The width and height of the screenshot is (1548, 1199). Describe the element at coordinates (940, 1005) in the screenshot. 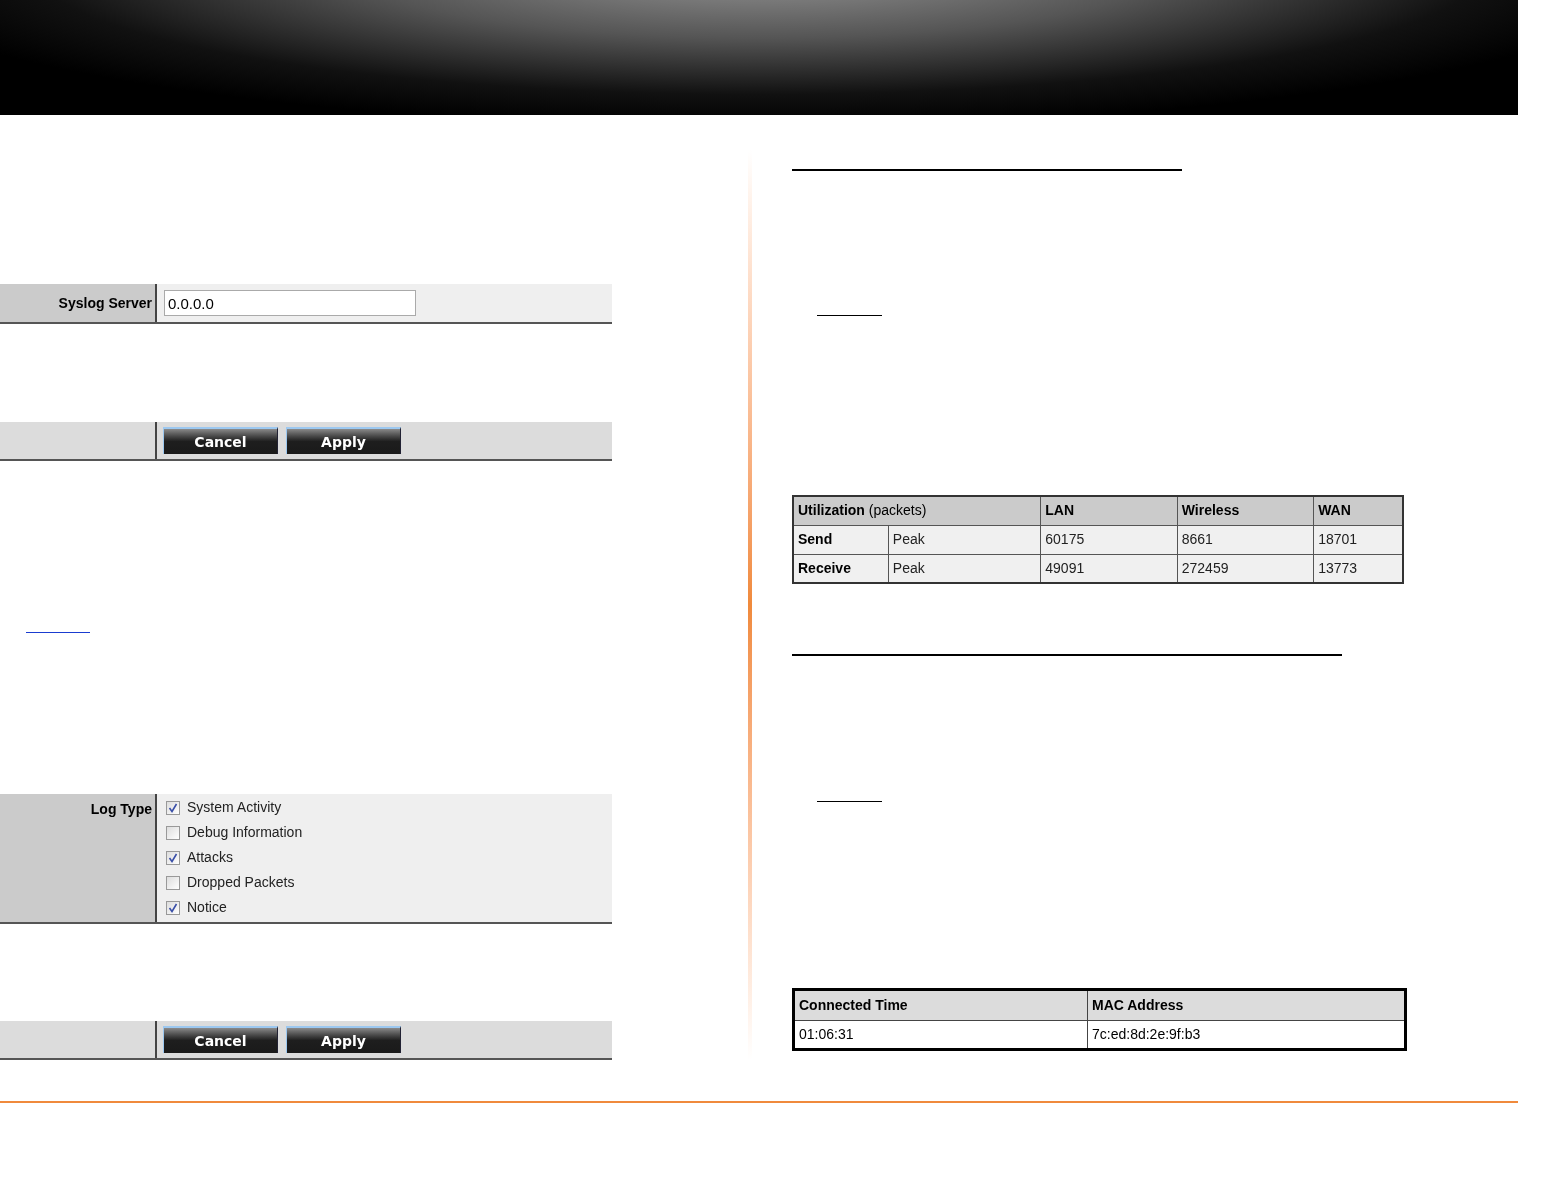

I see `column-header: Connected Time` at that location.